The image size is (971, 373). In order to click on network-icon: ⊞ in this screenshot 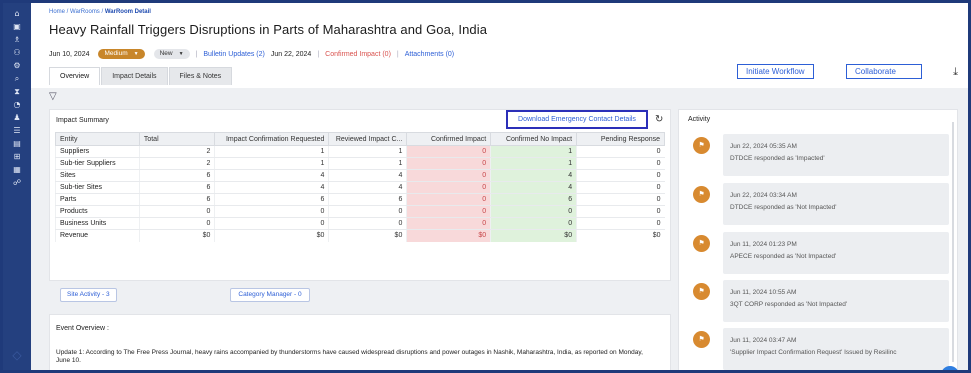, I will do `click(17, 156)`.